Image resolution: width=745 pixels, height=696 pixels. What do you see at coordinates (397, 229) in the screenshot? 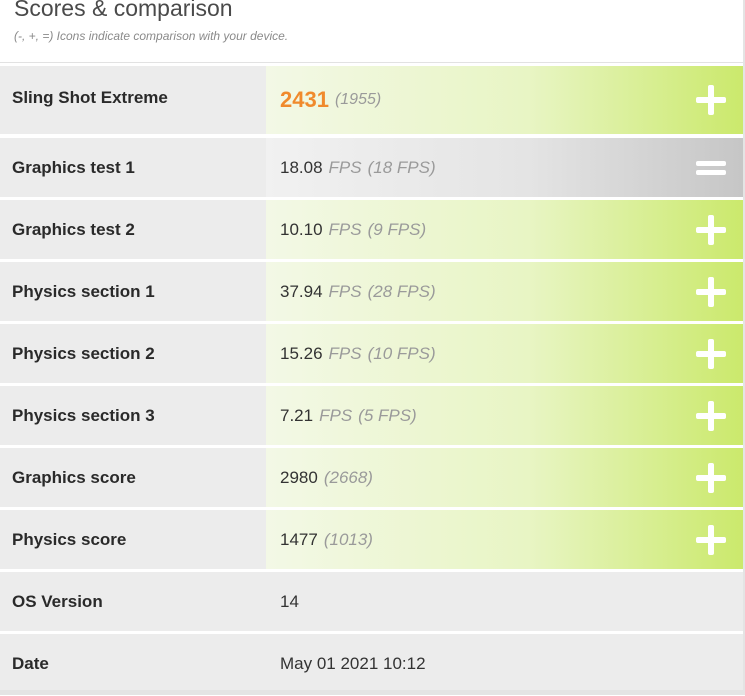
I see `comparison-value: (9 FPS)` at bounding box center [397, 229].